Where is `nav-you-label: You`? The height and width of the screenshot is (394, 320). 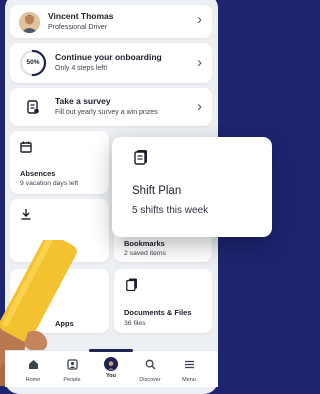
nav-you-label: You is located at coordinates (111, 376).